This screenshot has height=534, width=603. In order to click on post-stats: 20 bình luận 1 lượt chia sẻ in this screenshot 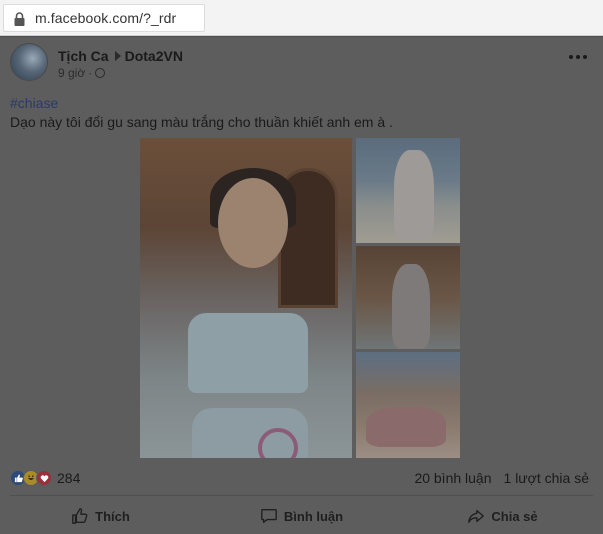, I will do `click(501, 478)`.